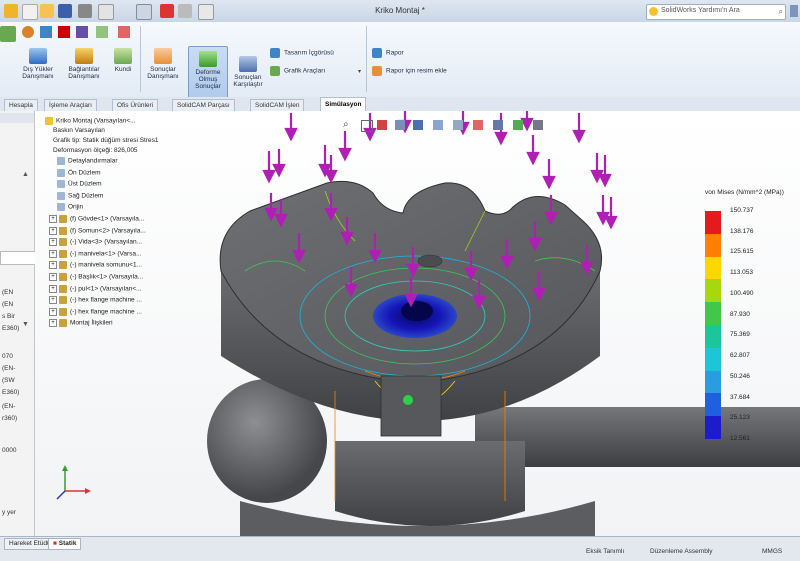  What do you see at coordinates (408, 400) in the screenshot?
I see `probe-point` at bounding box center [408, 400].